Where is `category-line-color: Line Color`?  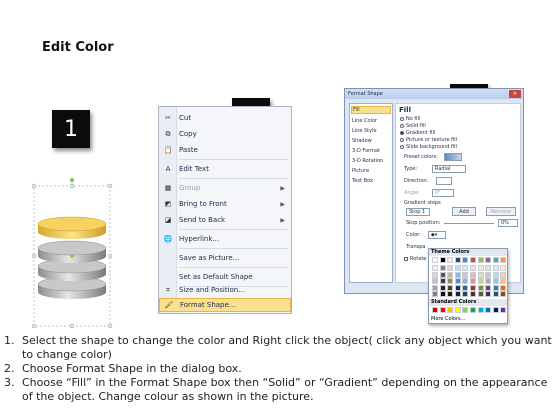
category-line-color: Line Color is located at coordinates (364, 121).